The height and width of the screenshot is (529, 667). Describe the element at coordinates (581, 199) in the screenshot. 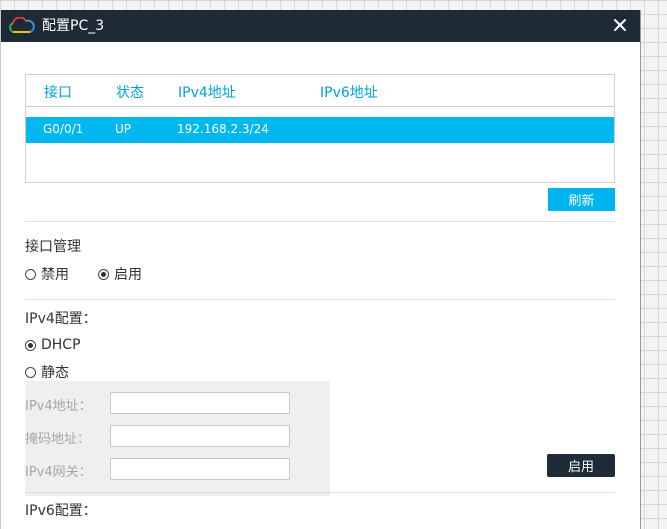

I see `refresh-button: 刷新` at that location.